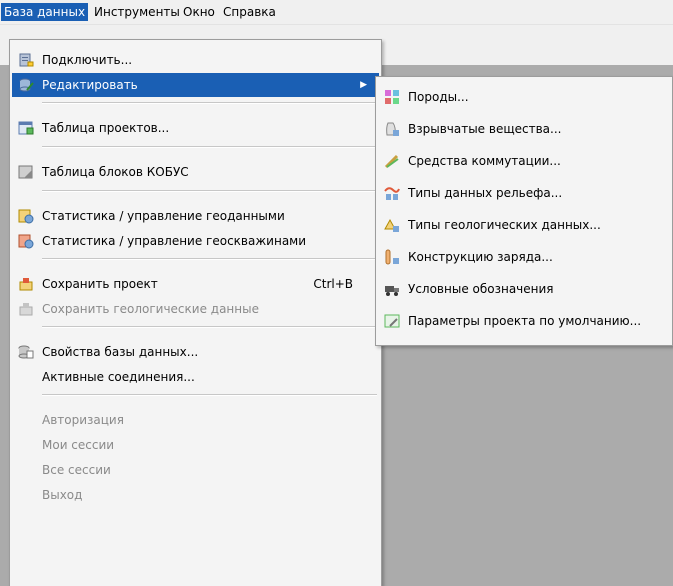 This screenshot has width=673, height=586. Describe the element at coordinates (174, 241) in the screenshot. I see `stats-wells-label: Статистика / управление геоскважинами` at that location.